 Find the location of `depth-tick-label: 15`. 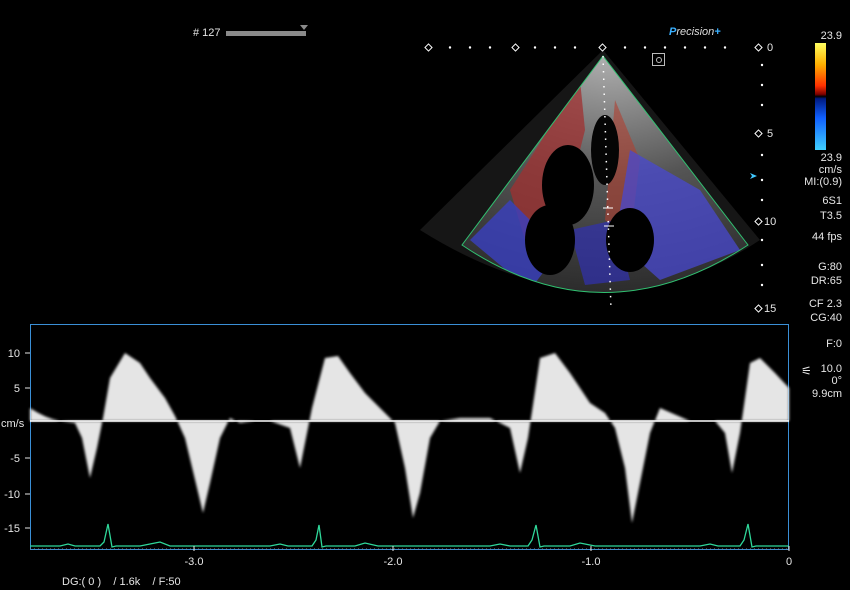

depth-tick-label: 15 is located at coordinates (770, 309).